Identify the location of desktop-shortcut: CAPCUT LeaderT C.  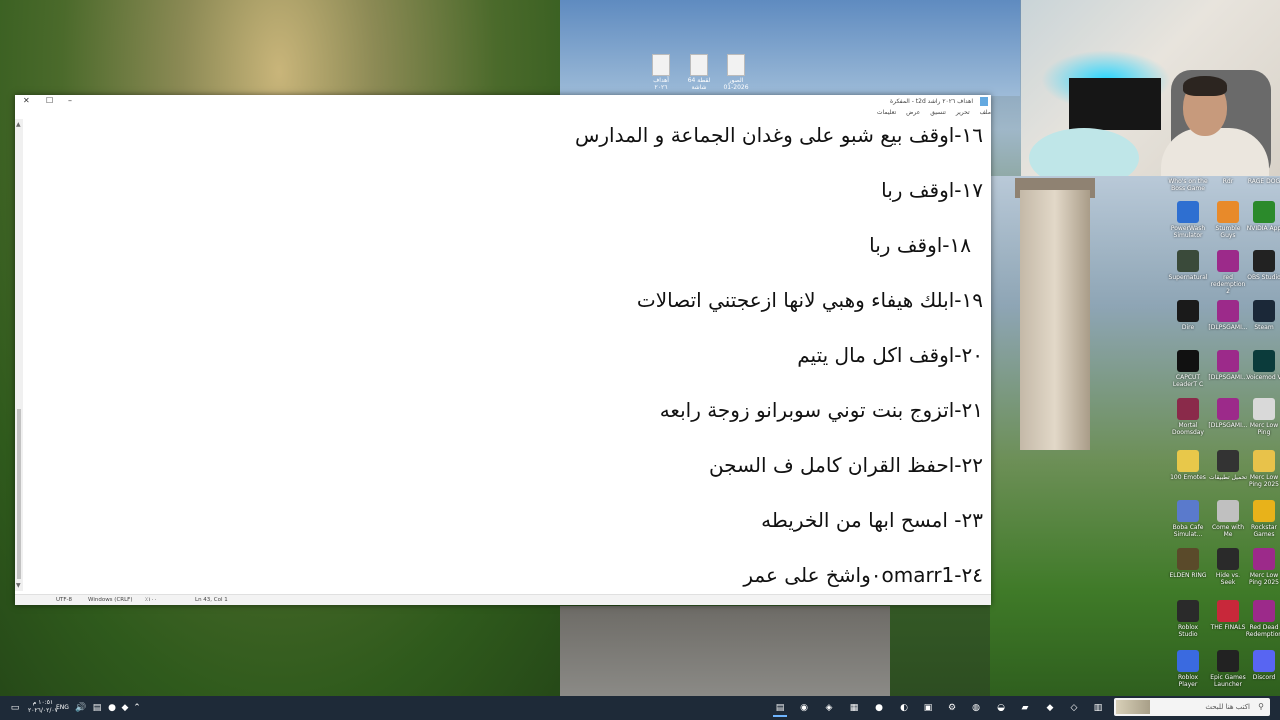
(1188, 369).